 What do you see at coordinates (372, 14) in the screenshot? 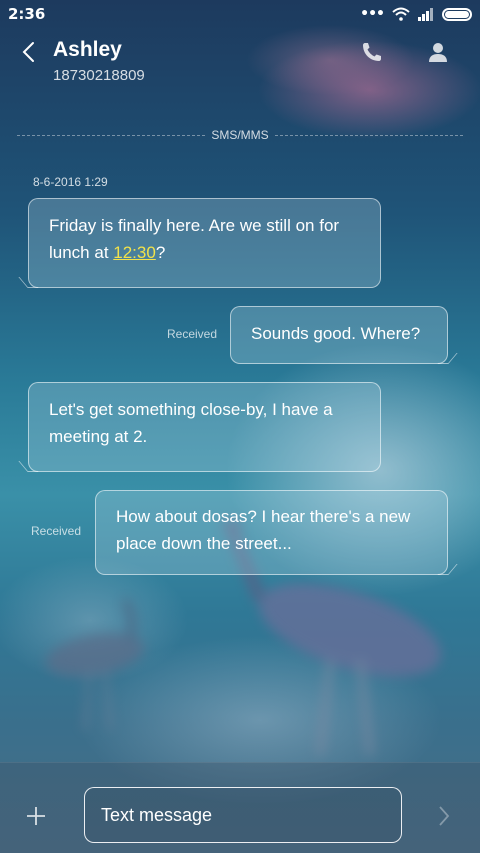
I see `more-dots-icon: •••` at bounding box center [372, 14].